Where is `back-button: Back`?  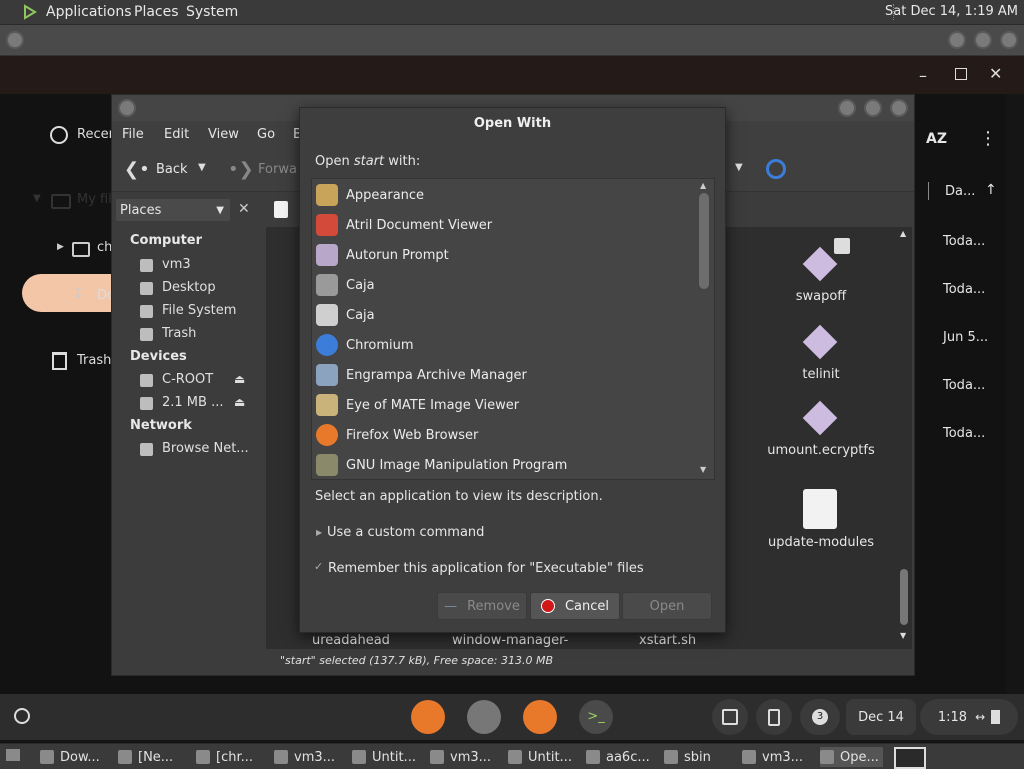 back-button: Back is located at coordinates (172, 169).